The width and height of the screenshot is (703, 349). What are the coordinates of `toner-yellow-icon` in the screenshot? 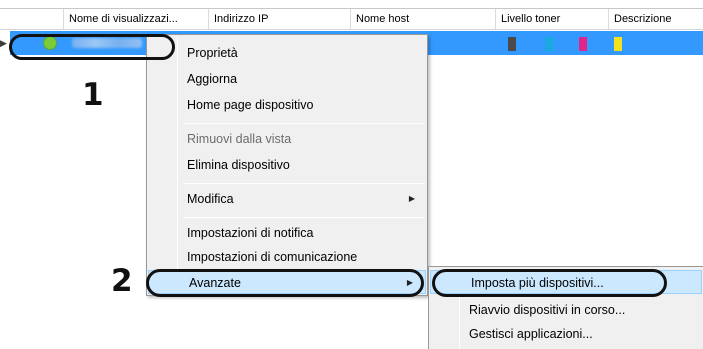 It's located at (618, 44).